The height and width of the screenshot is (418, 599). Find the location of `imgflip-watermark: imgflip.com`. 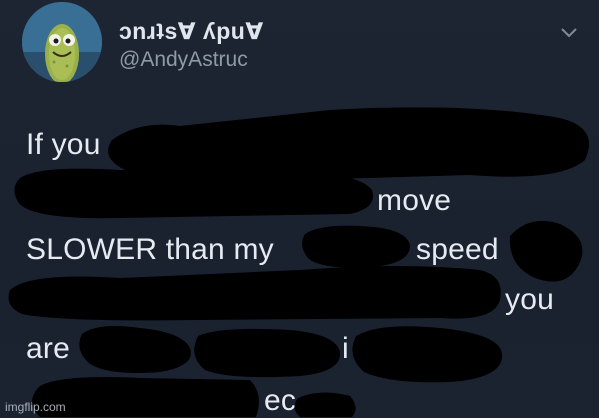

imgflip-watermark: imgflip.com is located at coordinates (35, 407).